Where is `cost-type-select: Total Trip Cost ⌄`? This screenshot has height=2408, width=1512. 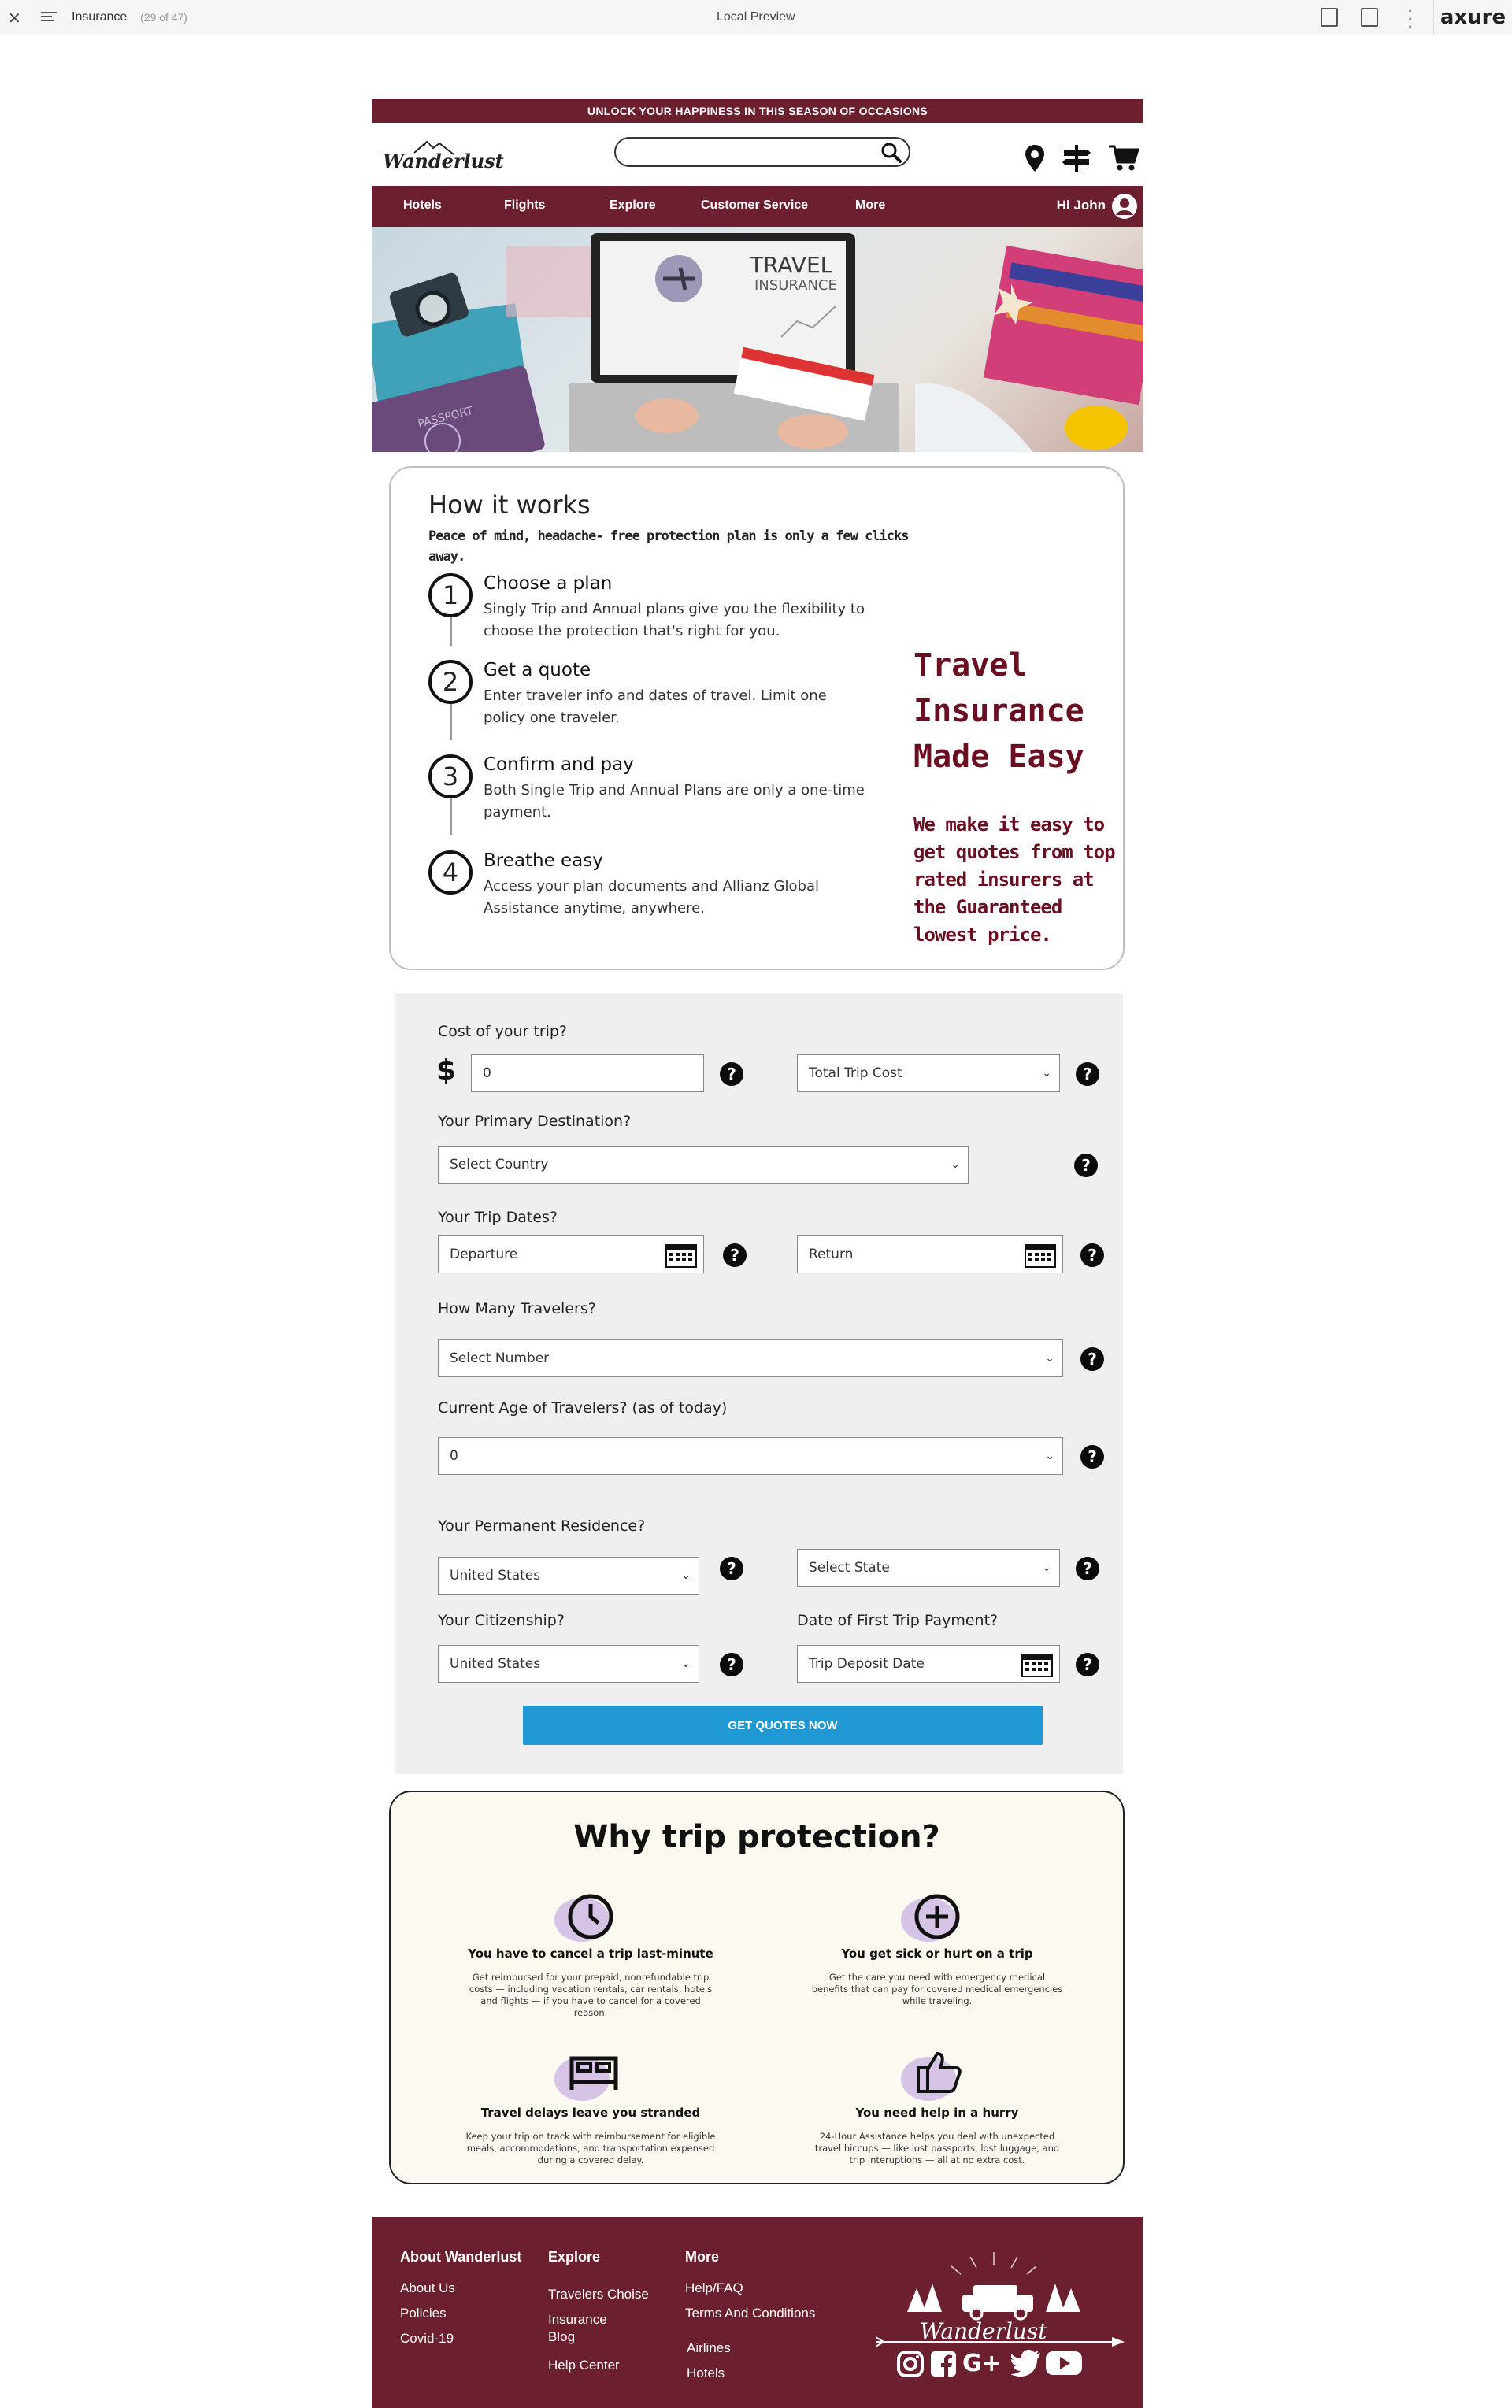 cost-type-select: Total Trip Cost ⌄ is located at coordinates (928, 1073).